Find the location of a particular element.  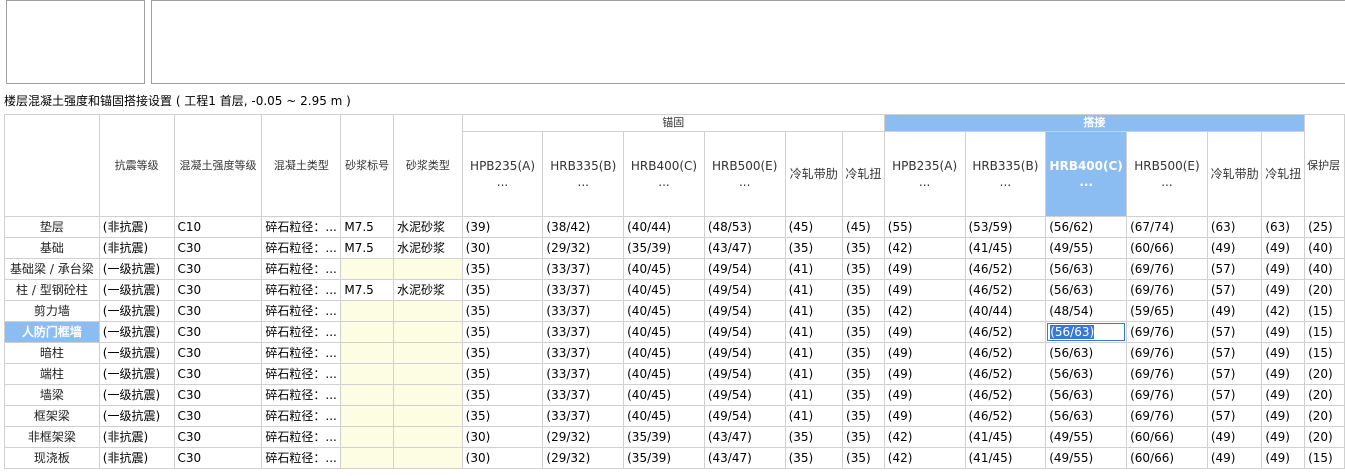

anchor-col-5: 冷轧扭 is located at coordinates (863, 174).